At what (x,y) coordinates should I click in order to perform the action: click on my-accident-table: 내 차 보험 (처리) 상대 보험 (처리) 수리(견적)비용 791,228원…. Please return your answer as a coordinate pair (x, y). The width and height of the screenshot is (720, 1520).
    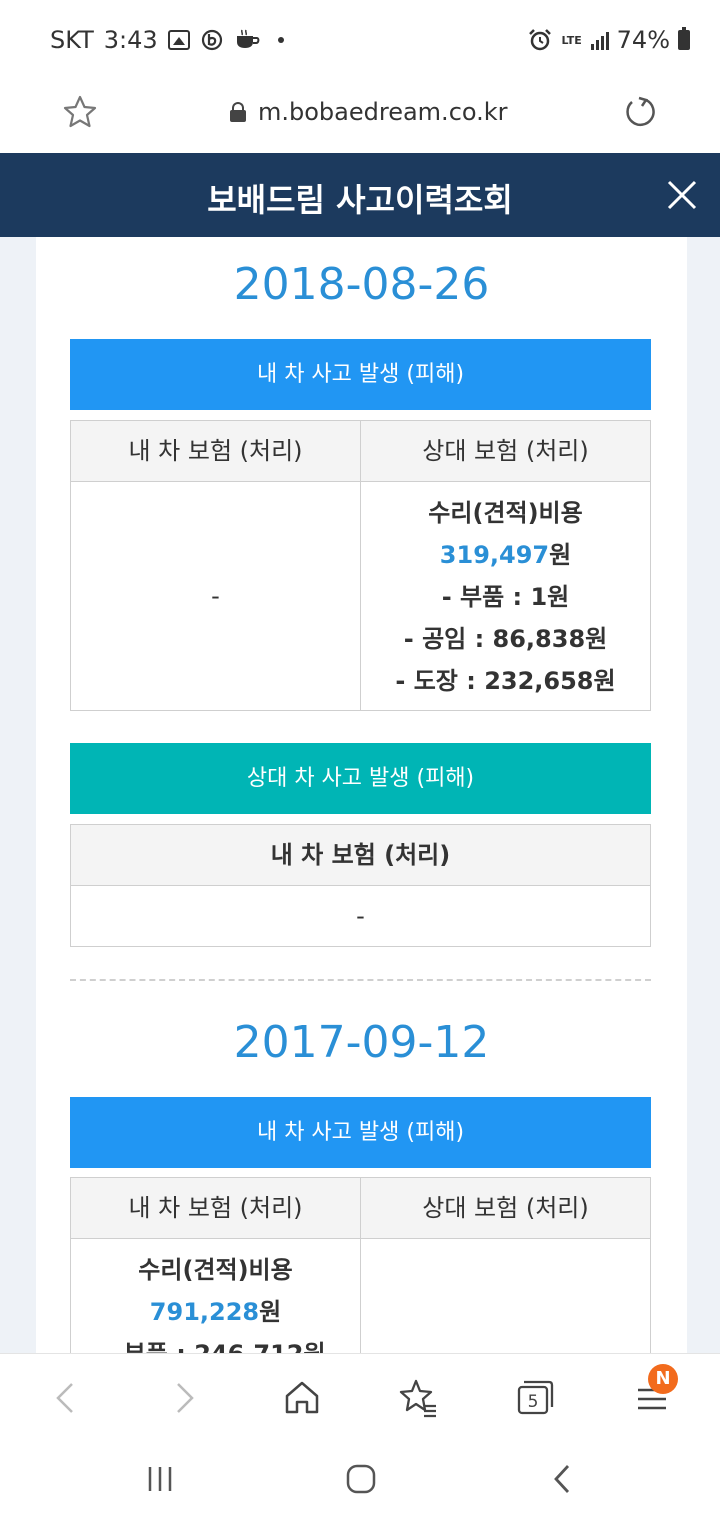
    Looking at the image, I should click on (360, 1265).